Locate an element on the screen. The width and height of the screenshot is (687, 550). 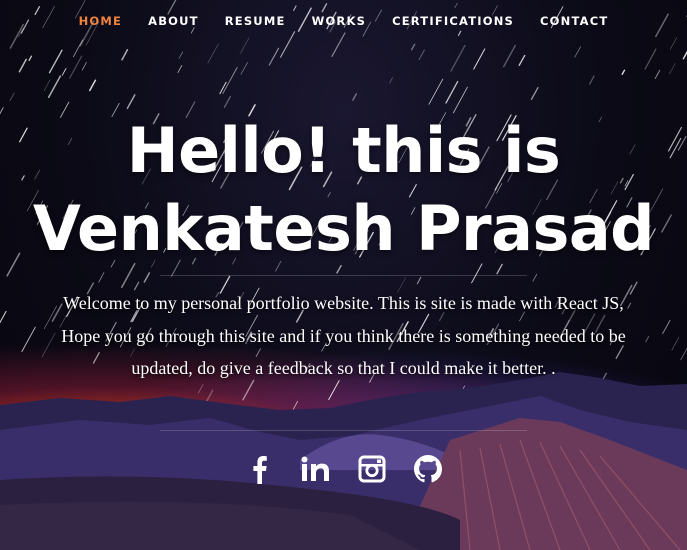
hero-title-line1: Hello! this is is located at coordinates (343, 150).